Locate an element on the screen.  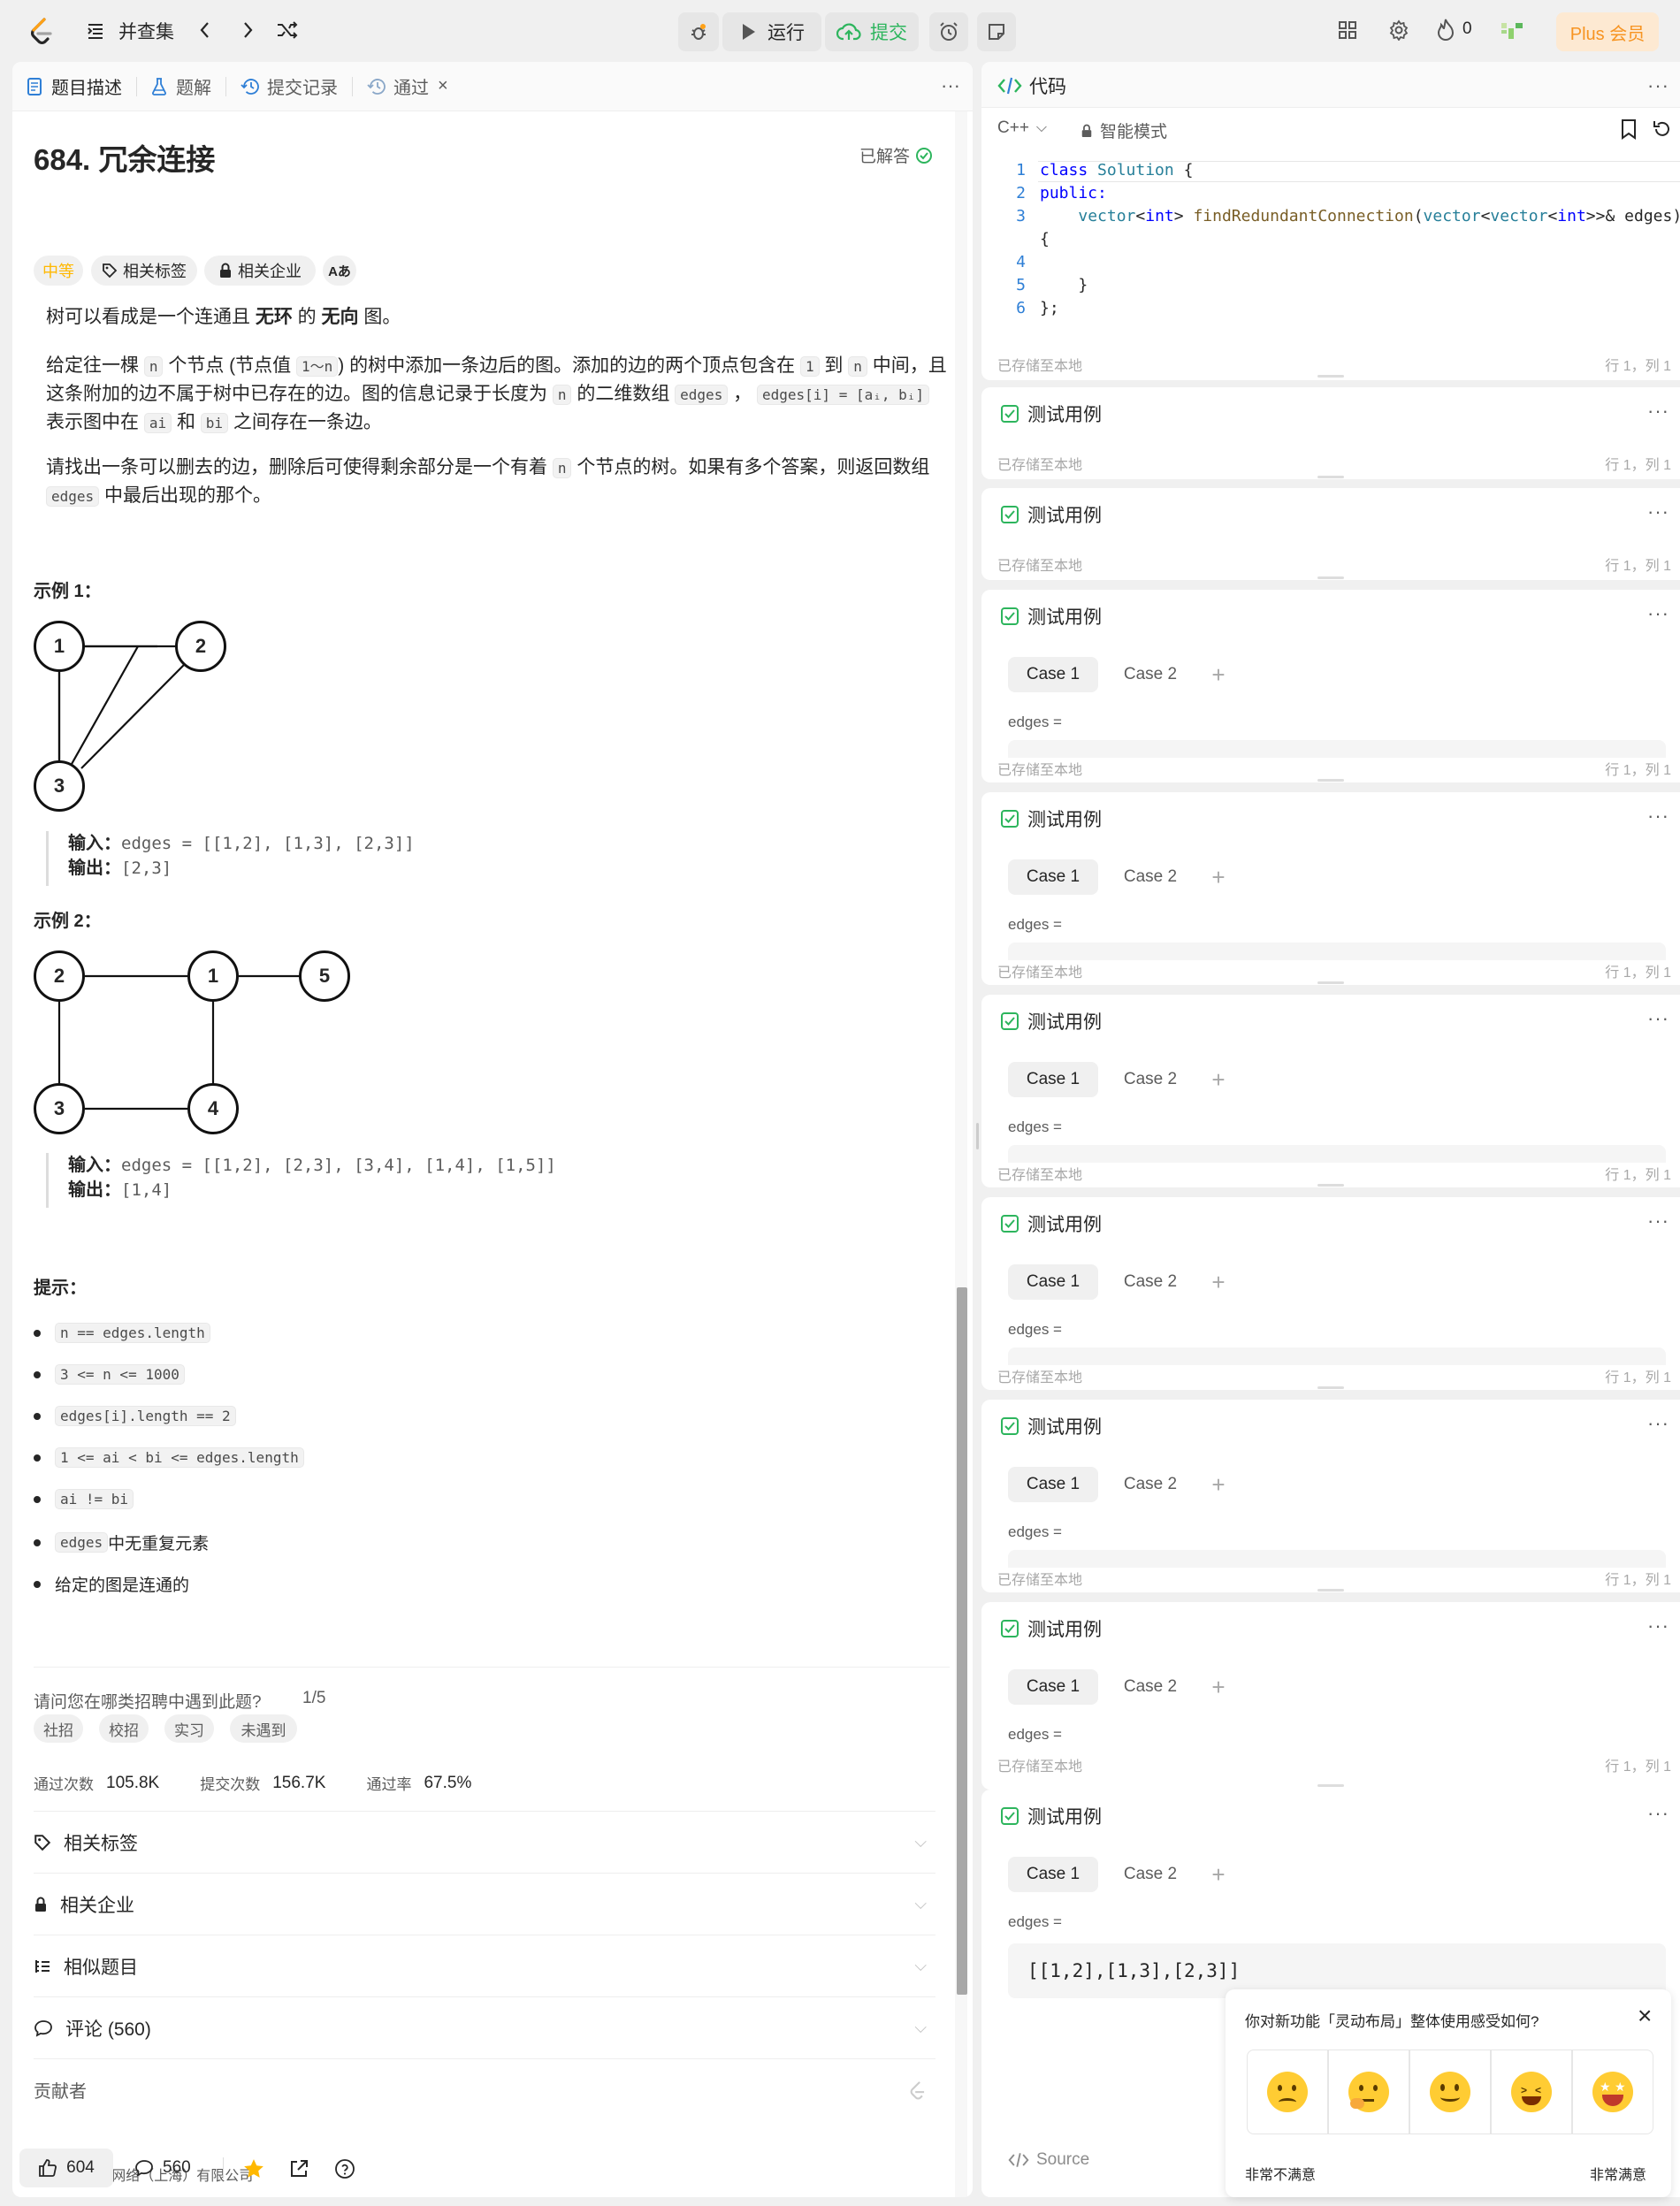
bookmark-button is located at coordinates (1629, 131).